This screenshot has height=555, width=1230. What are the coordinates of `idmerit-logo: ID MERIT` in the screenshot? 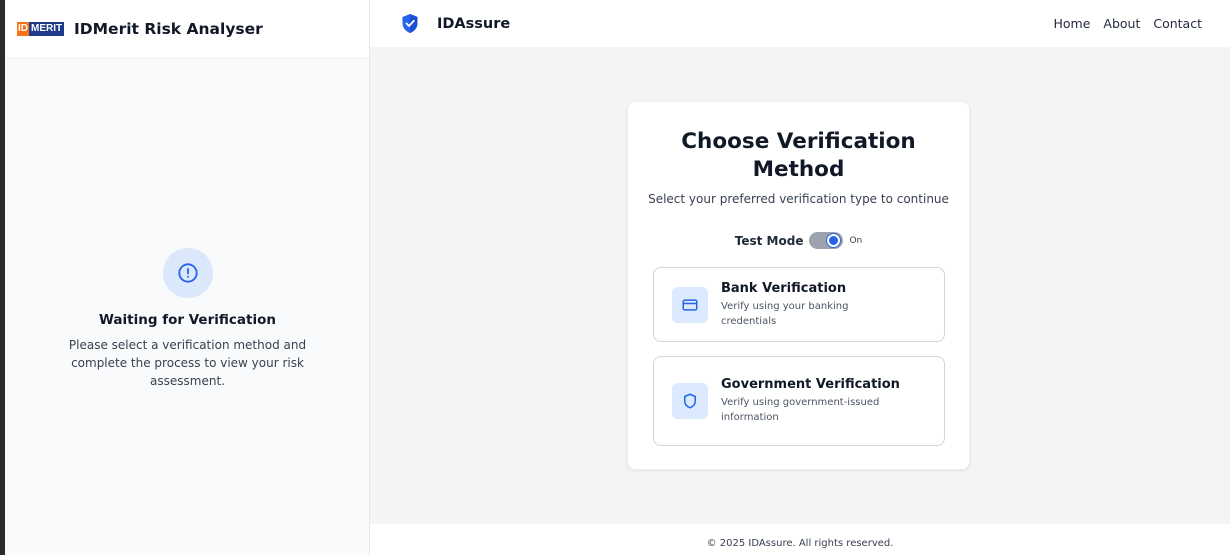 It's located at (41, 29).